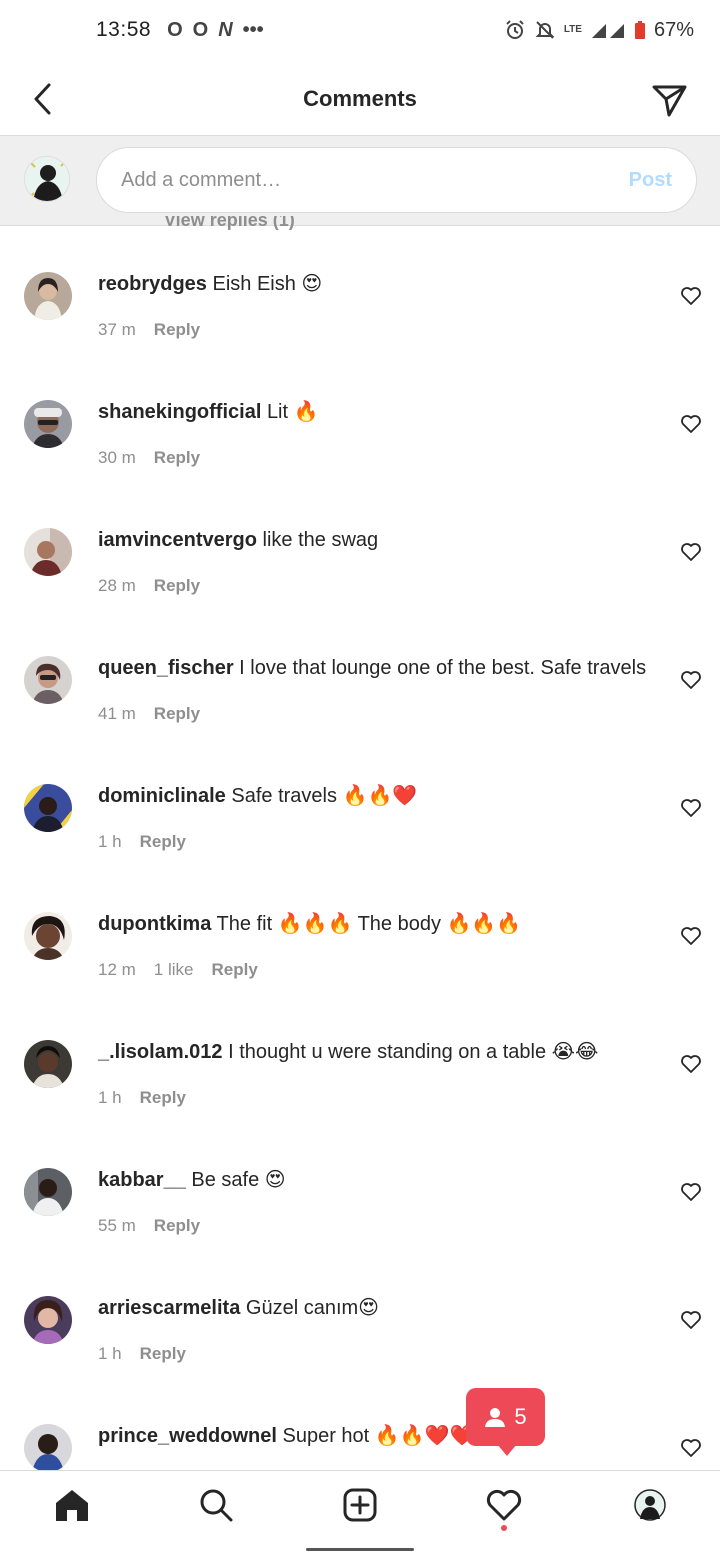 This screenshot has width=720, height=1560. What do you see at coordinates (360, 336) in the screenshot?
I see `comment-item: reobrydges Eish Eish 😍 37 m Reply` at bounding box center [360, 336].